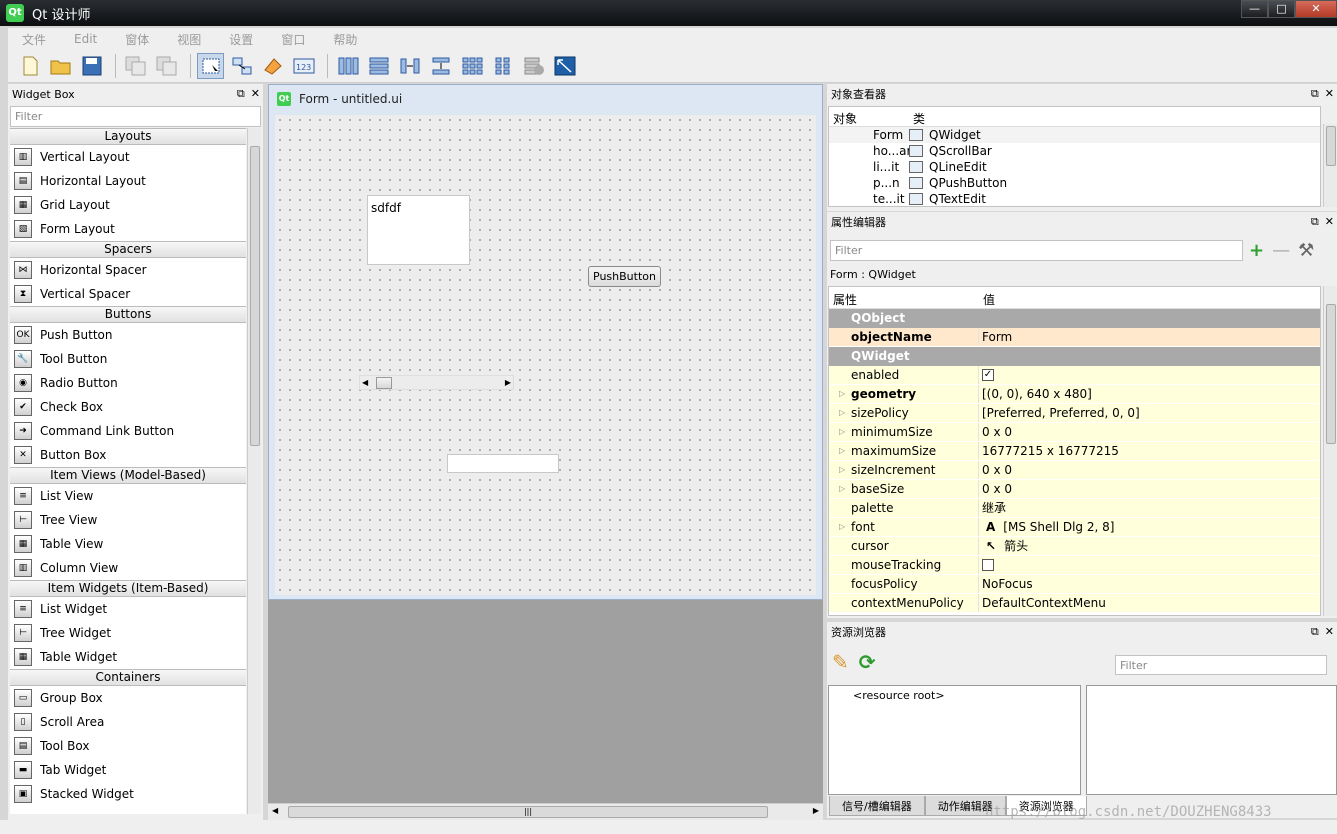 The image size is (1337, 834). Describe the element at coordinates (1074, 508) in the screenshot. I see `property-row-palette: palette 继承` at that location.